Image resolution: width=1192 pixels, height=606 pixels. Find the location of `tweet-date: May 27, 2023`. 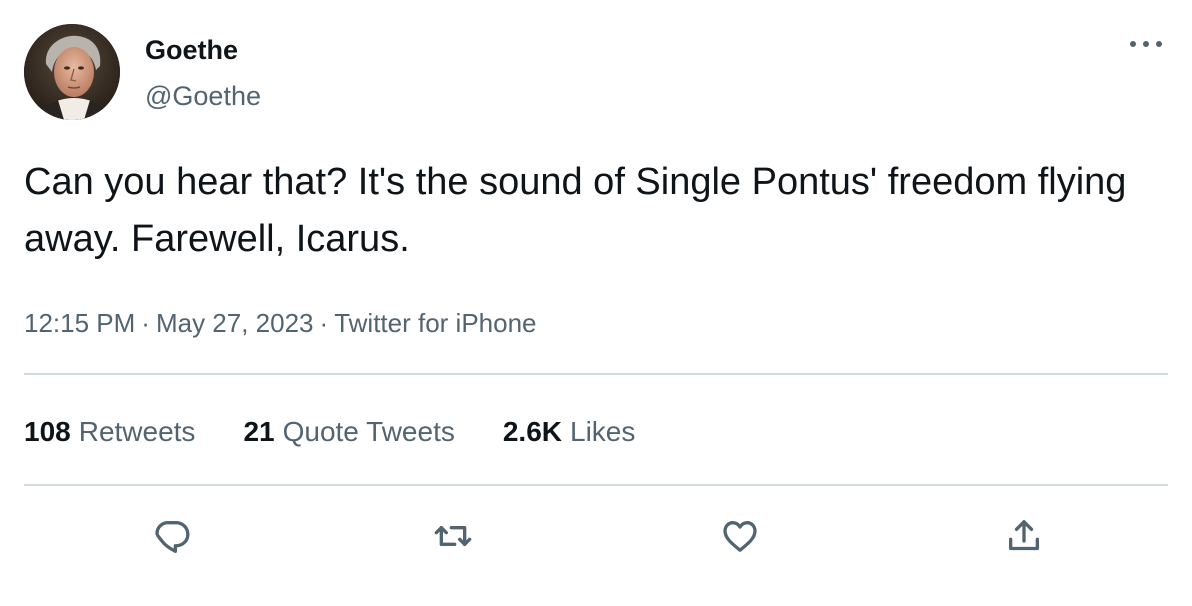

tweet-date: May 27, 2023 is located at coordinates (235, 323).